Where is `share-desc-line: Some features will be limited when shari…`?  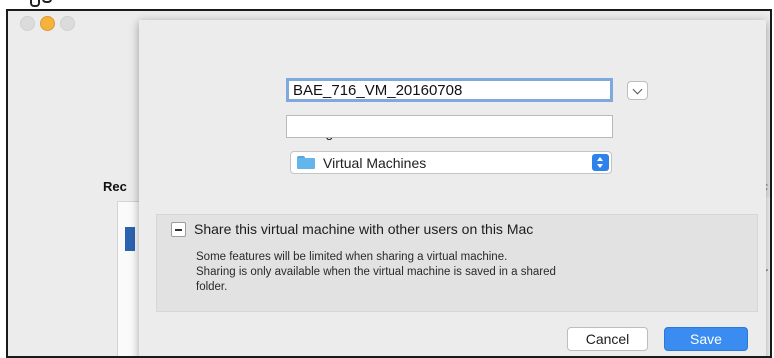
share-desc-line: Some features will be limited when shari… is located at coordinates (352, 257).